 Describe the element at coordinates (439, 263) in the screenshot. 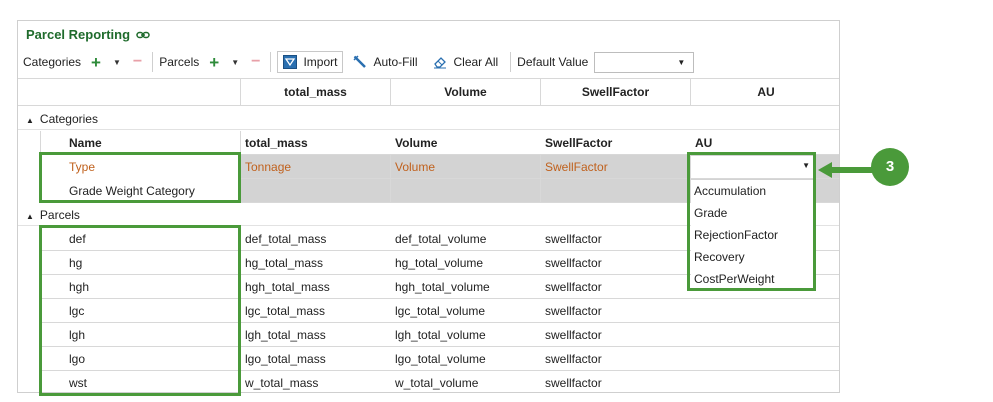

I see `parcel-volume-cell: hg_total_volume` at that location.